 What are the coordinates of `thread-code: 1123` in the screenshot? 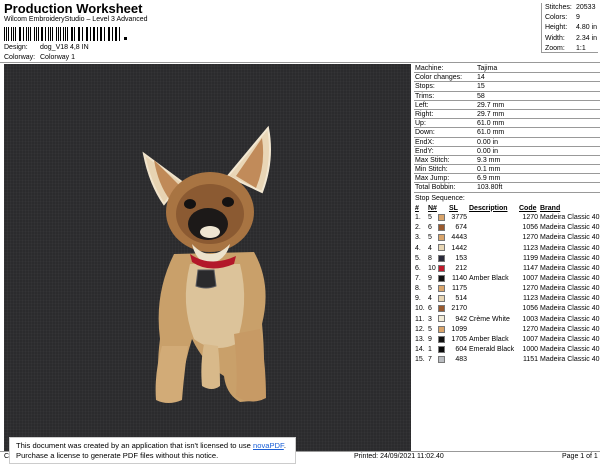 It's located at (530, 248).